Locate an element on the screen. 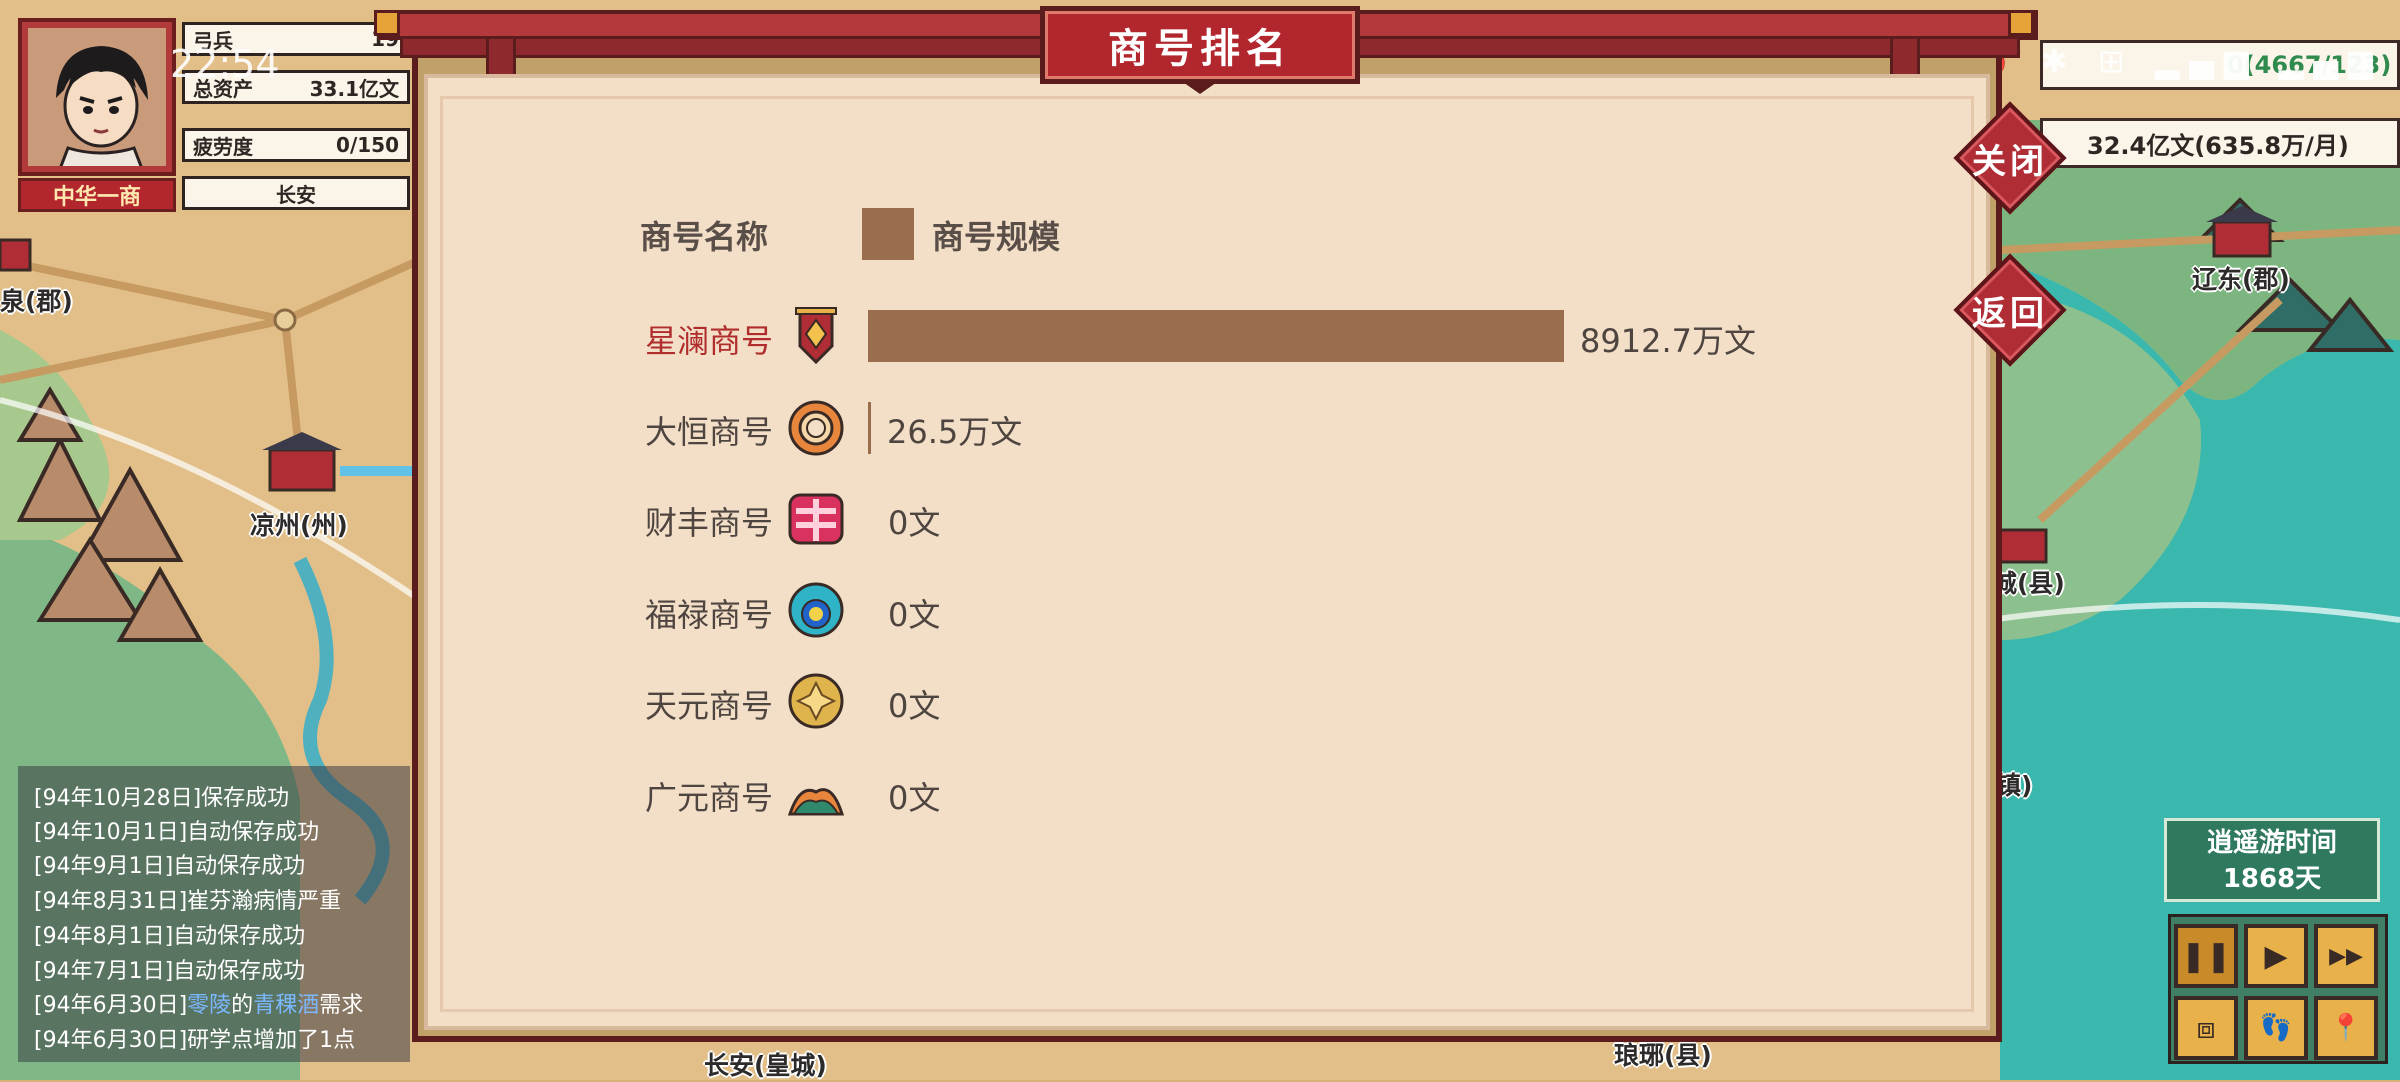  banner-emblem-icon is located at coordinates (816, 336).